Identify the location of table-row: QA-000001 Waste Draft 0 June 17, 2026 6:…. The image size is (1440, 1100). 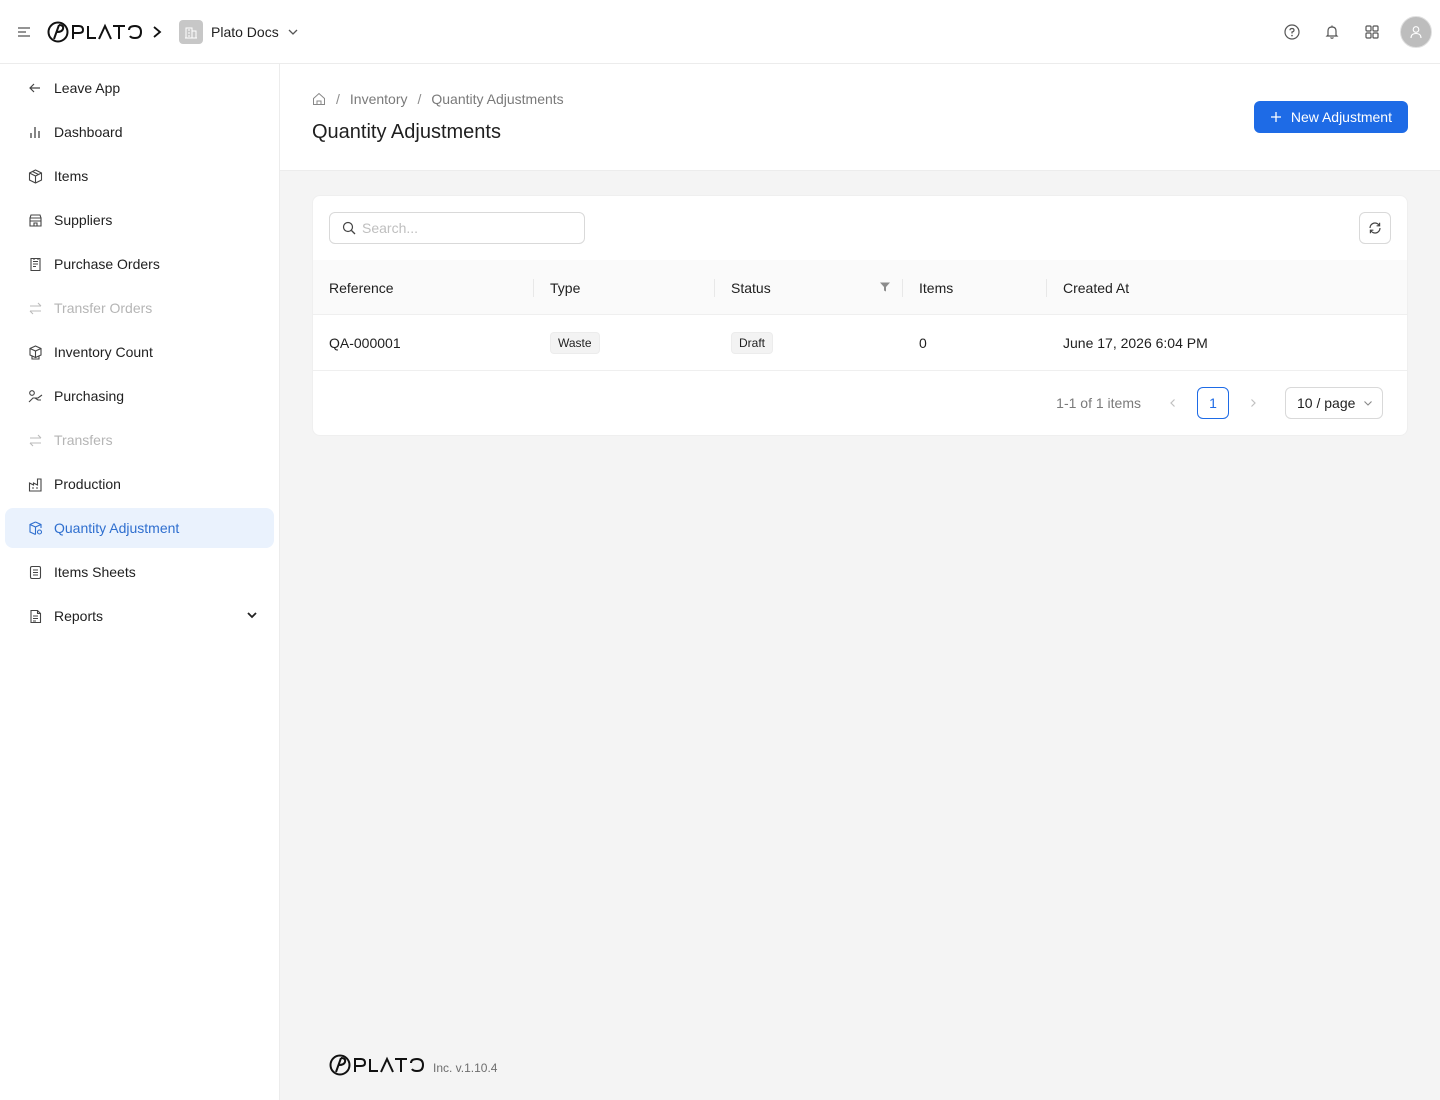
(860, 343).